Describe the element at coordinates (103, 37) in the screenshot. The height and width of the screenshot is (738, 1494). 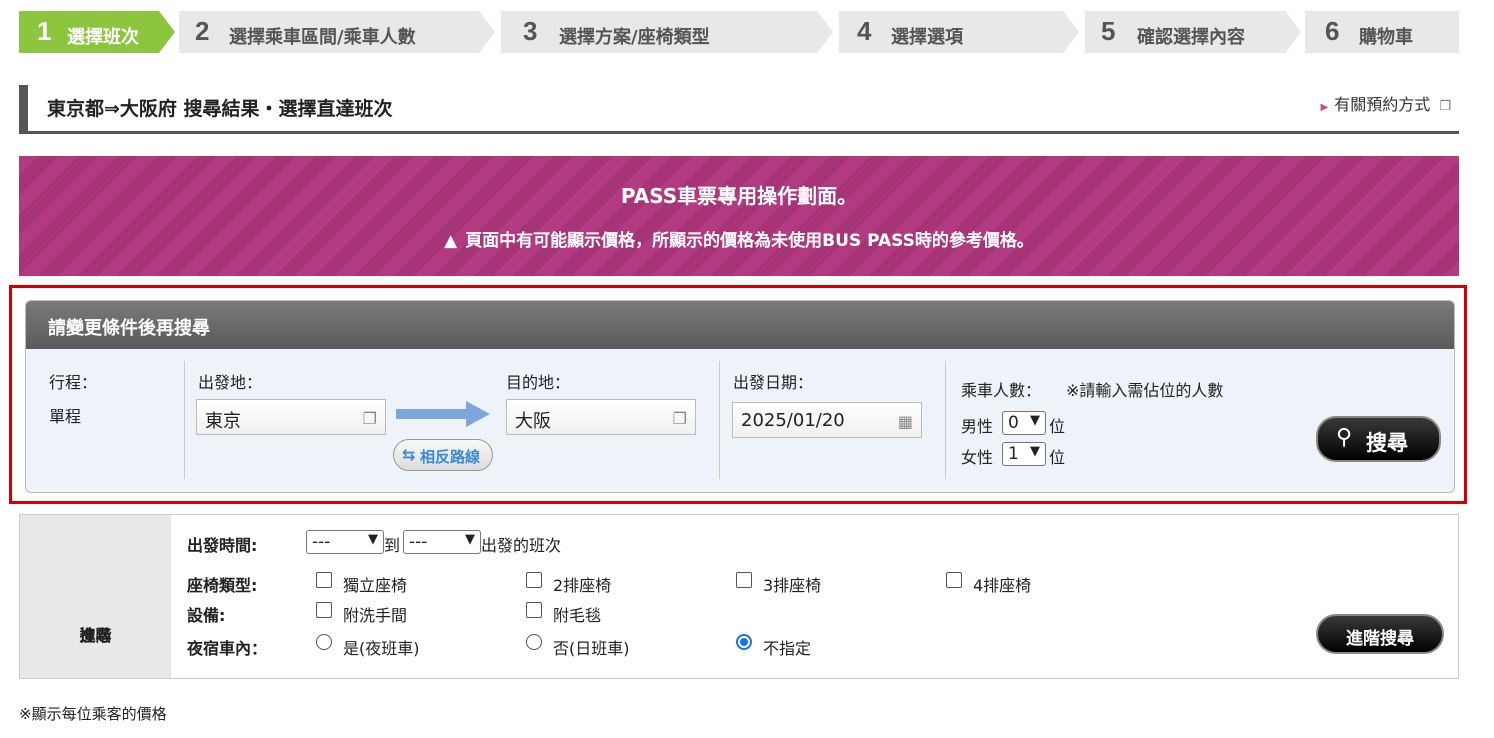
I see `step-label: 選擇班次` at that location.